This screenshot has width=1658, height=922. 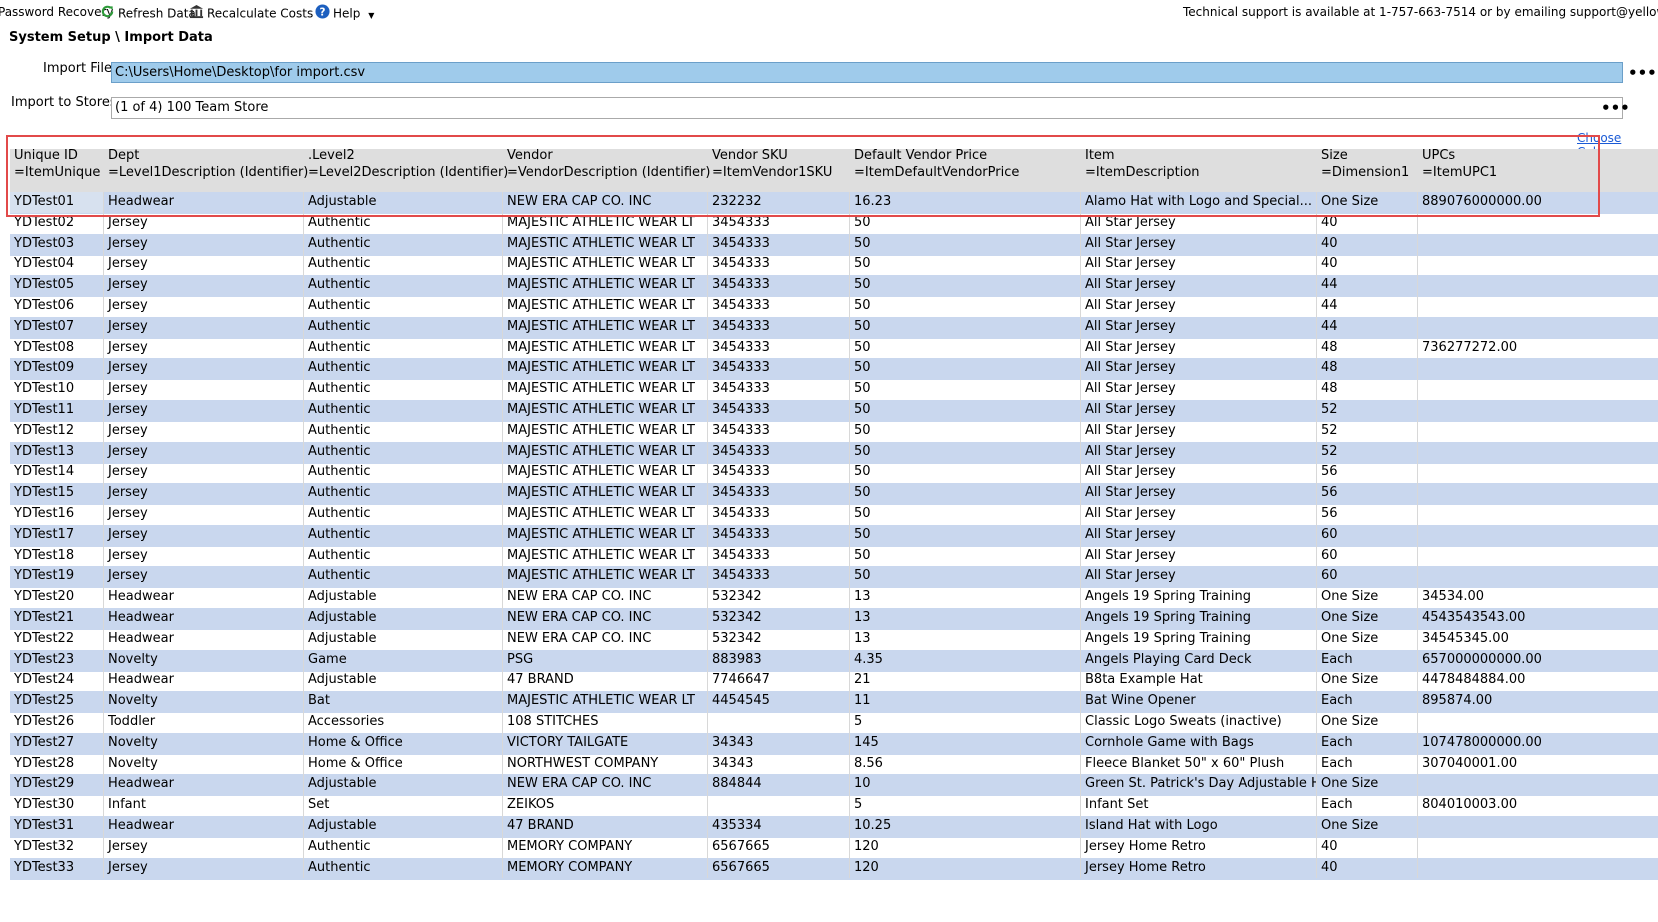 What do you see at coordinates (57, 493) in the screenshot?
I see `table-cell: YDTest15` at bounding box center [57, 493].